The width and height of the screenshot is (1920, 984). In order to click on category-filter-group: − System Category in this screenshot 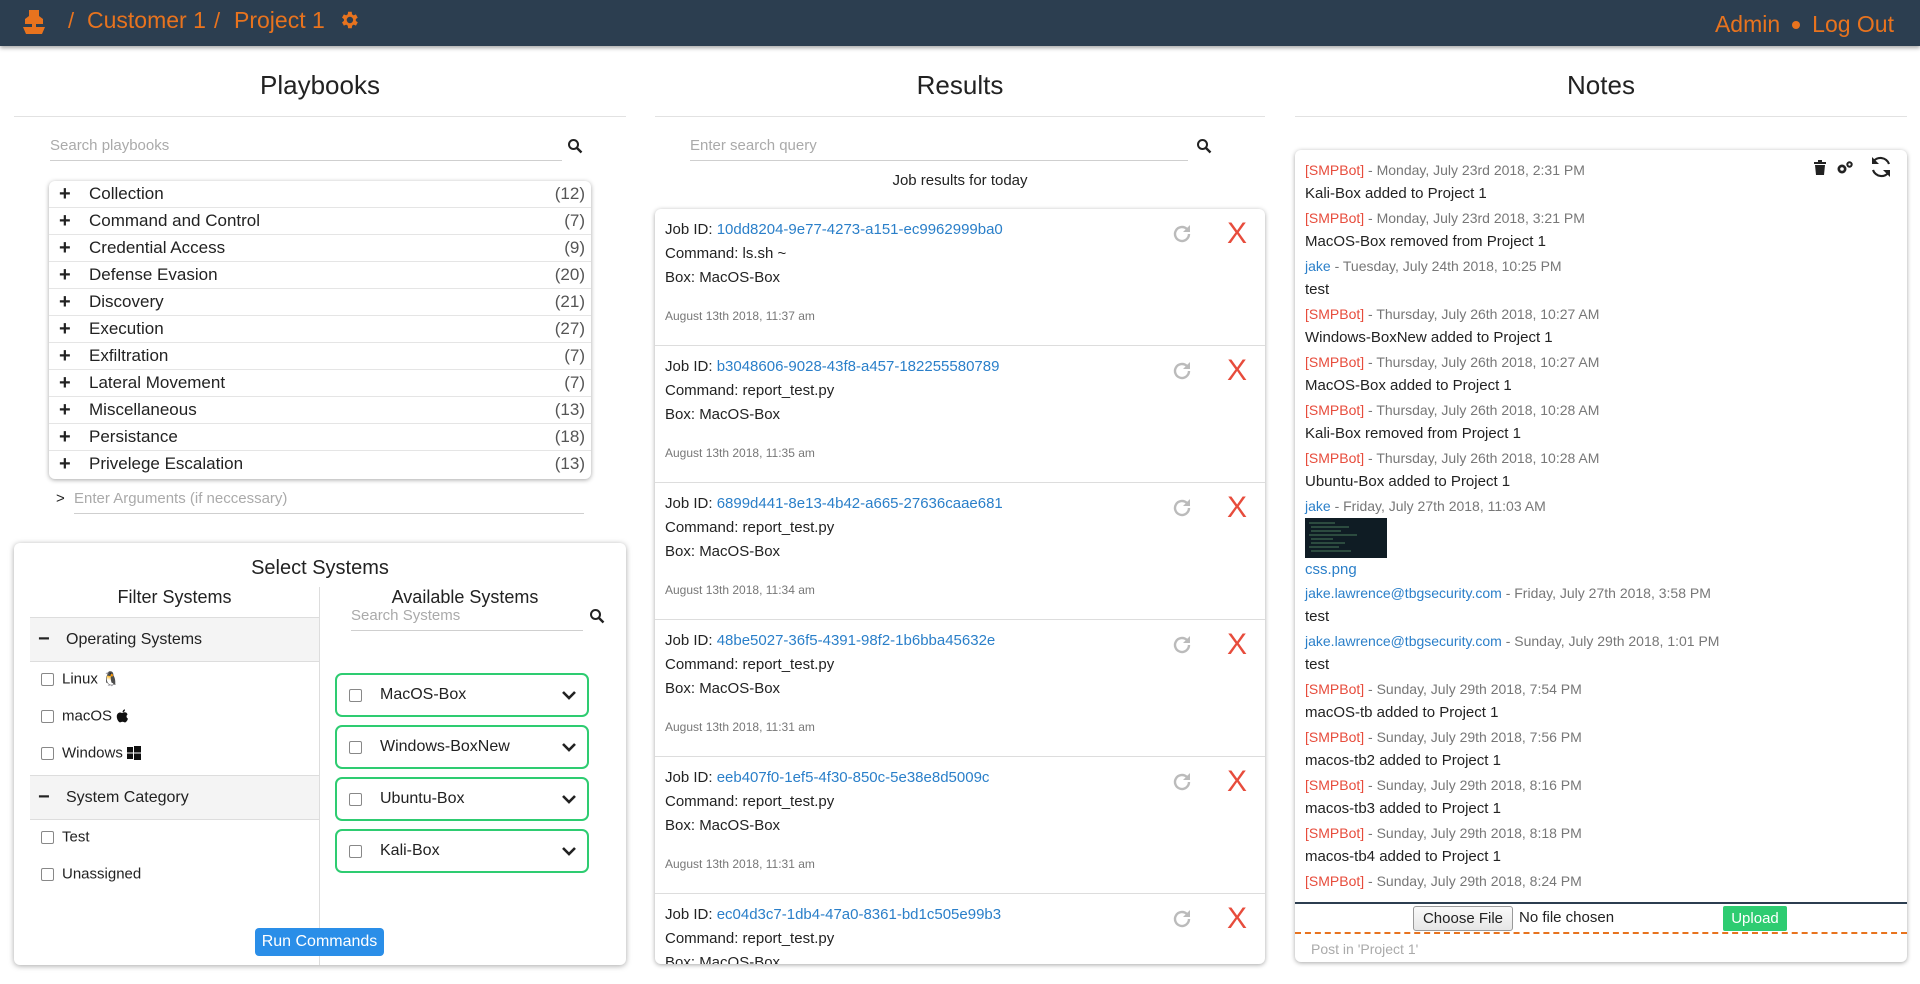, I will do `click(174, 797)`.